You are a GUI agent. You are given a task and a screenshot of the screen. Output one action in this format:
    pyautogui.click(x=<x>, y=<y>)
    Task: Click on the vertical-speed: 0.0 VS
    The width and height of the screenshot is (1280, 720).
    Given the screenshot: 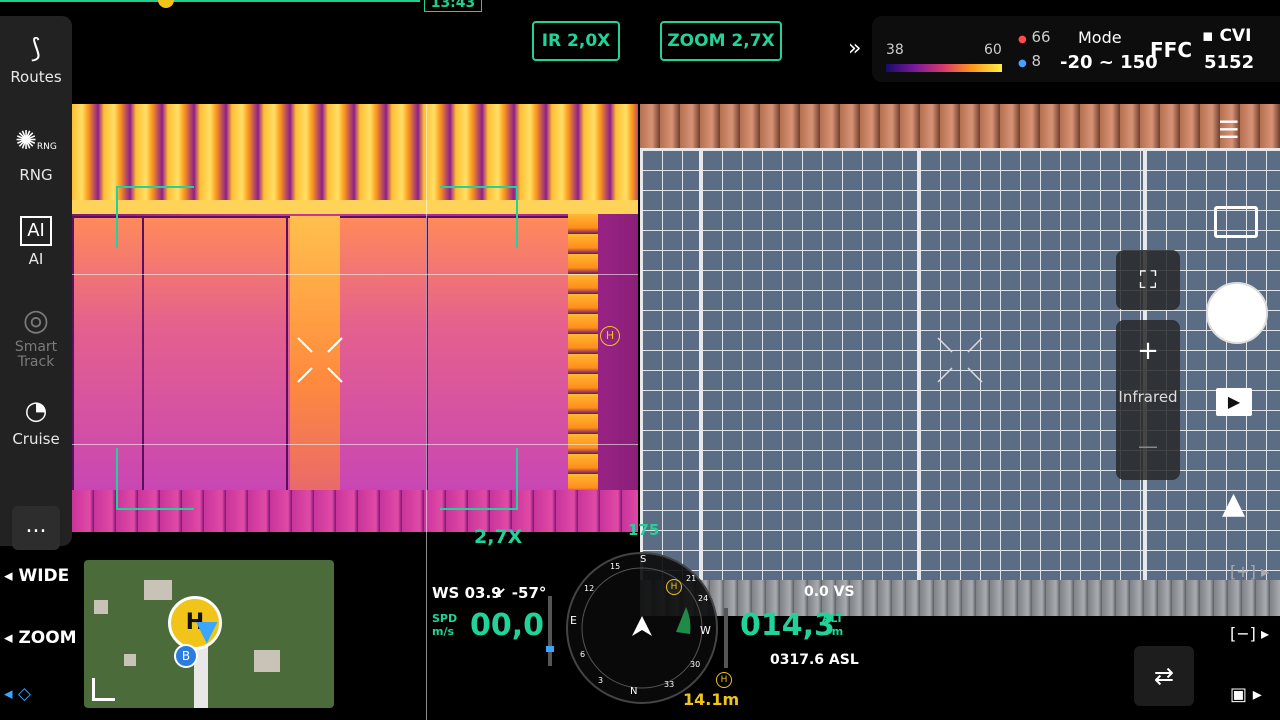 What is the action you would take?
    pyautogui.click(x=829, y=592)
    